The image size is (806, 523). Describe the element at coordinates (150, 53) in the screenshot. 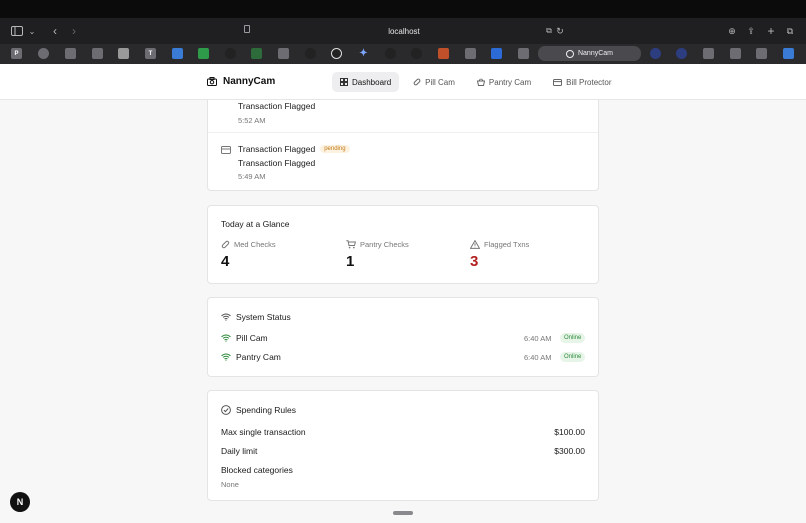

I see `pinned-tab-icon: T` at that location.